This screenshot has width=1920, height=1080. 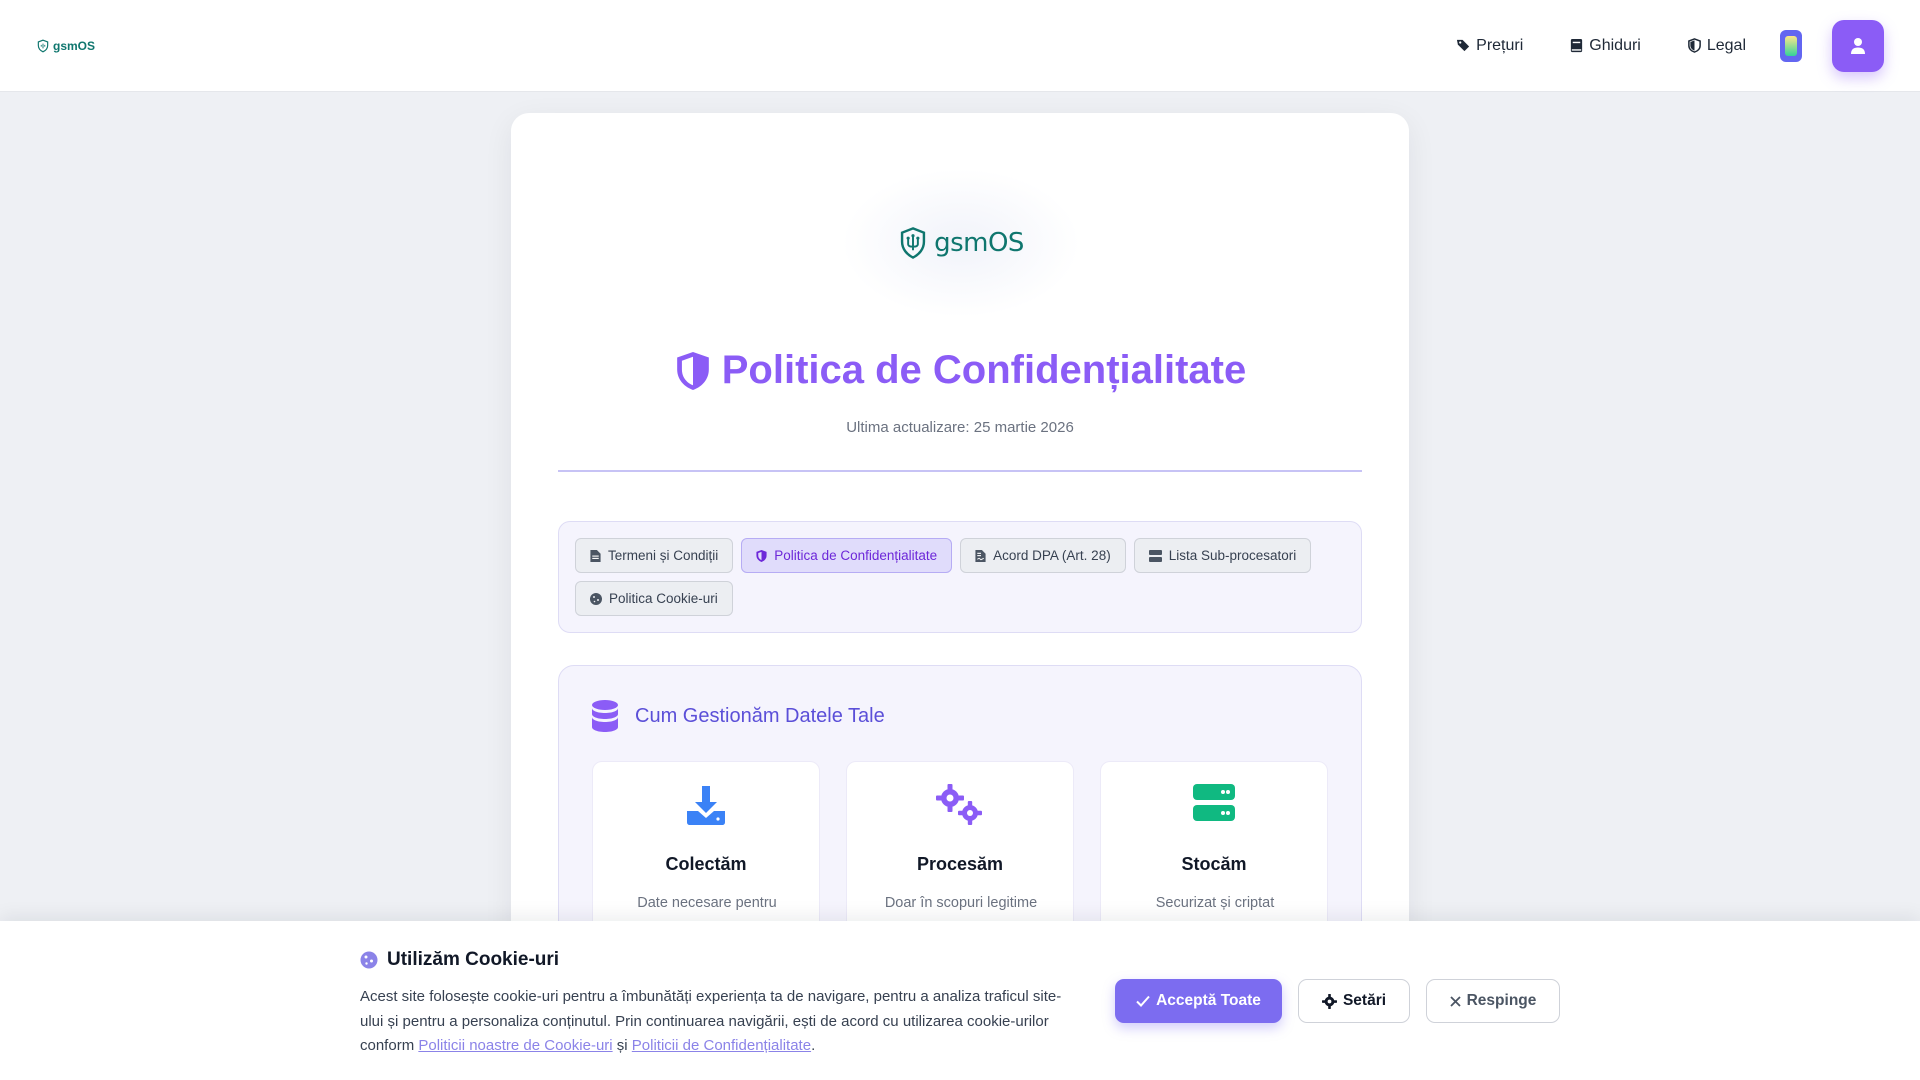 I want to click on tab-label: Lista Sub-procesatori, so click(x=1232, y=555).